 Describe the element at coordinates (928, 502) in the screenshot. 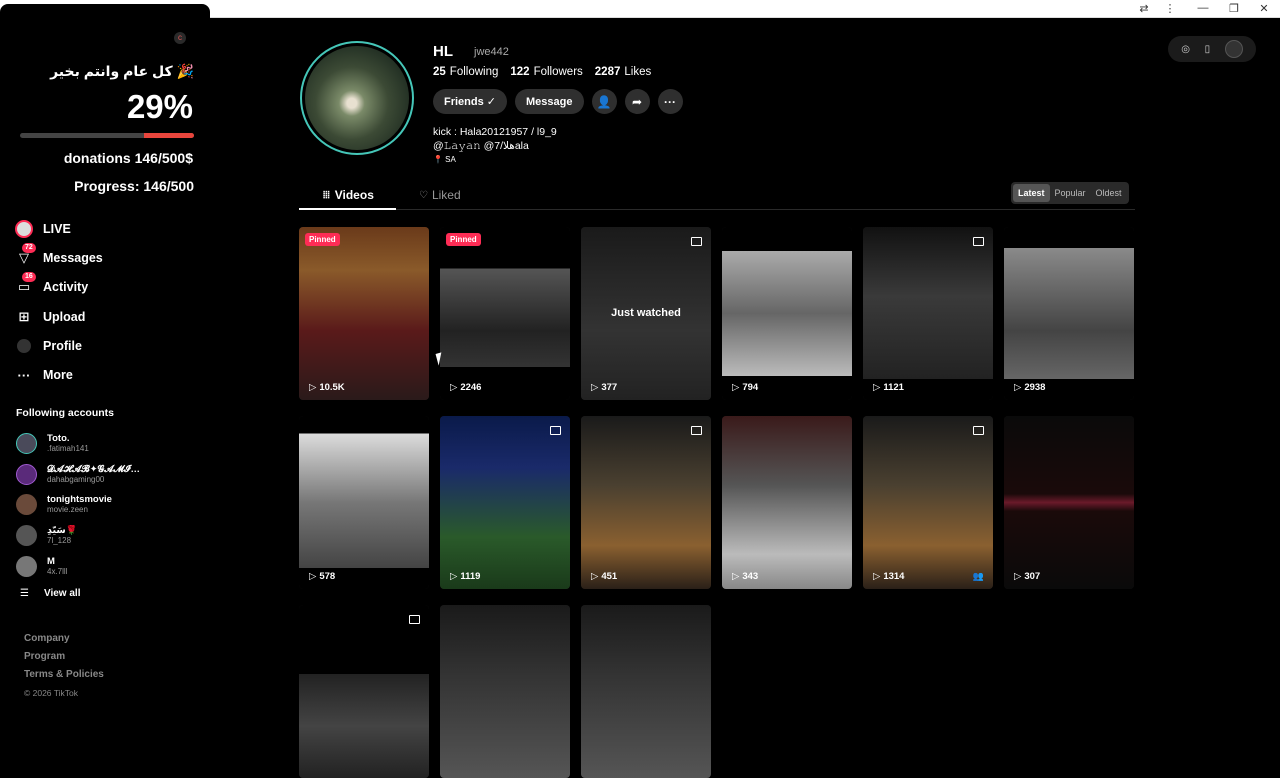

I see `video-card: ▷ 1314 👥` at that location.